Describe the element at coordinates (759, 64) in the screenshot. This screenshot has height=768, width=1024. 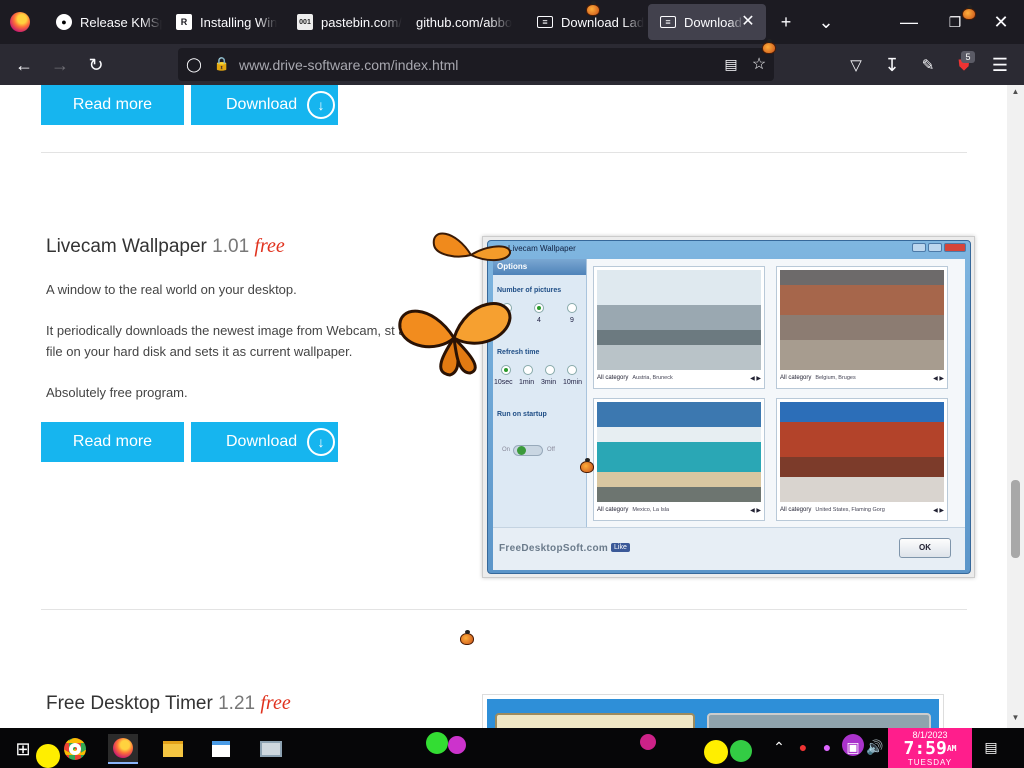
I see `bookmark-star-icon: ☆` at that location.